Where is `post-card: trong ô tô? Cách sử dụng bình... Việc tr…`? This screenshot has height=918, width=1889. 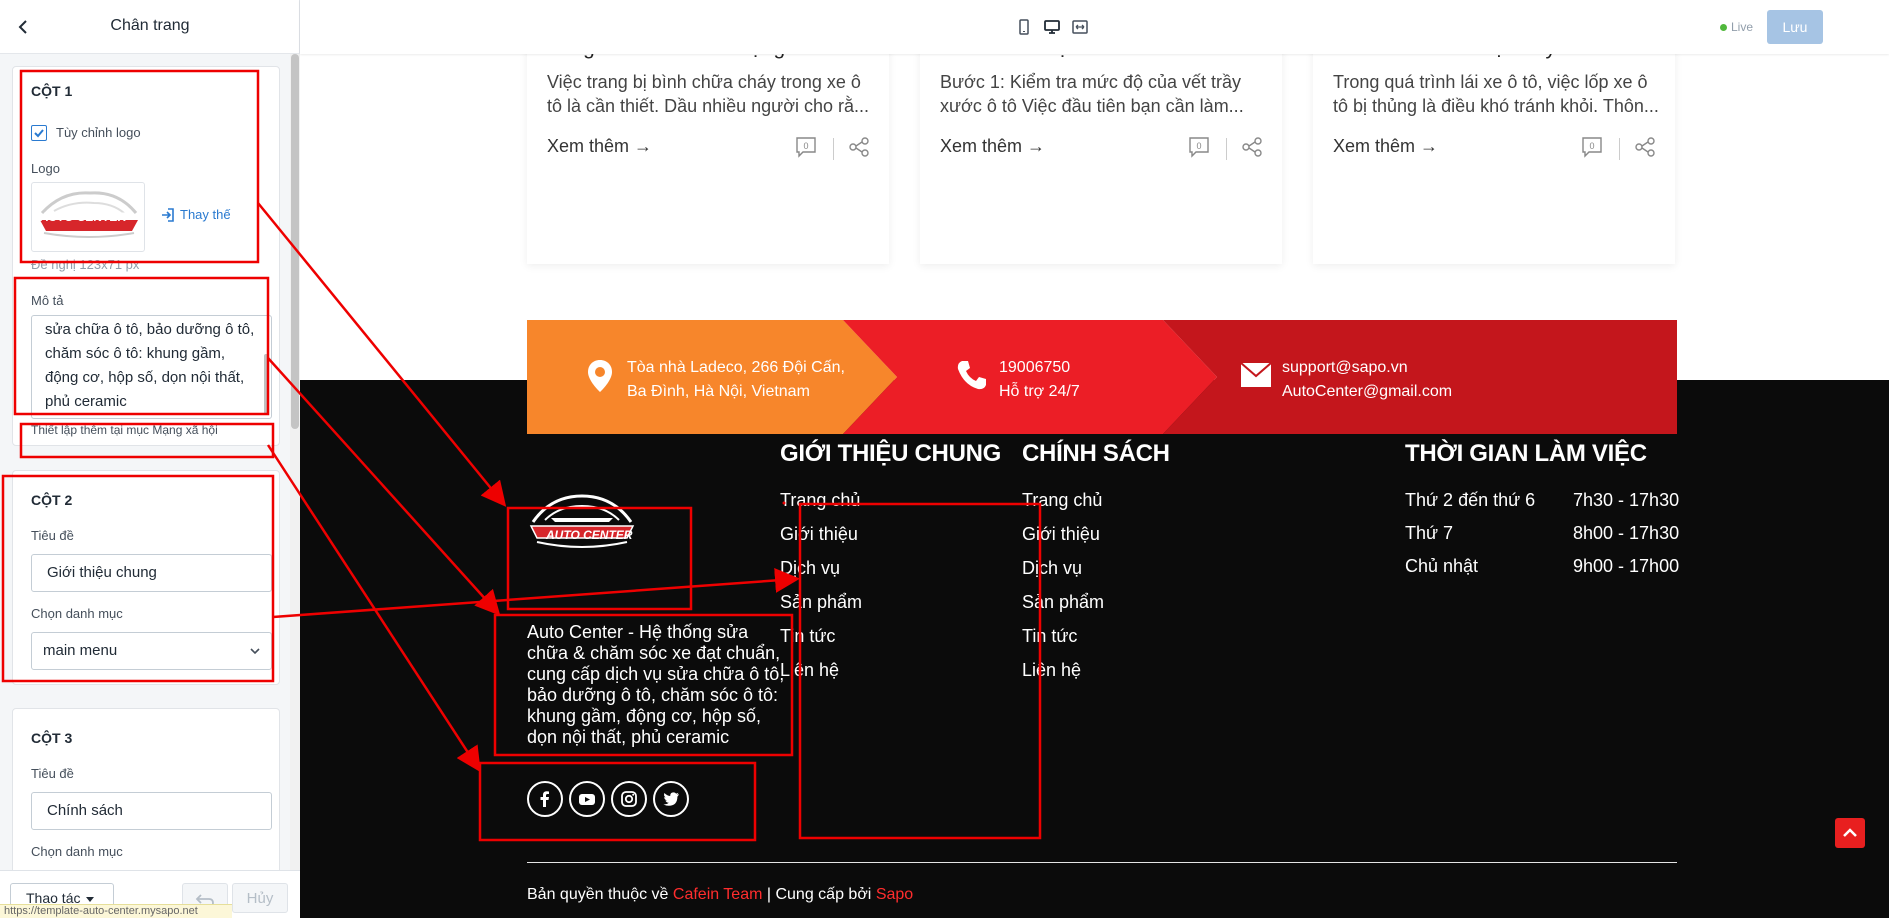
post-card: trong ô tô? Cách sử dụng bình... Việc tr… is located at coordinates (708, 159).